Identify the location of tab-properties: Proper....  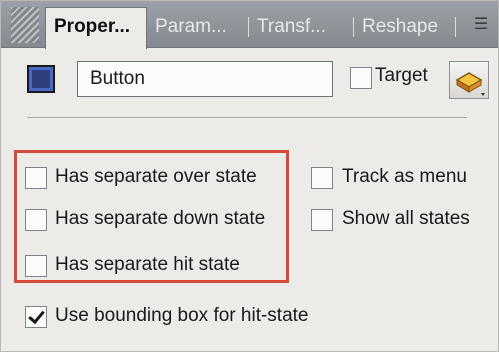
(96, 28).